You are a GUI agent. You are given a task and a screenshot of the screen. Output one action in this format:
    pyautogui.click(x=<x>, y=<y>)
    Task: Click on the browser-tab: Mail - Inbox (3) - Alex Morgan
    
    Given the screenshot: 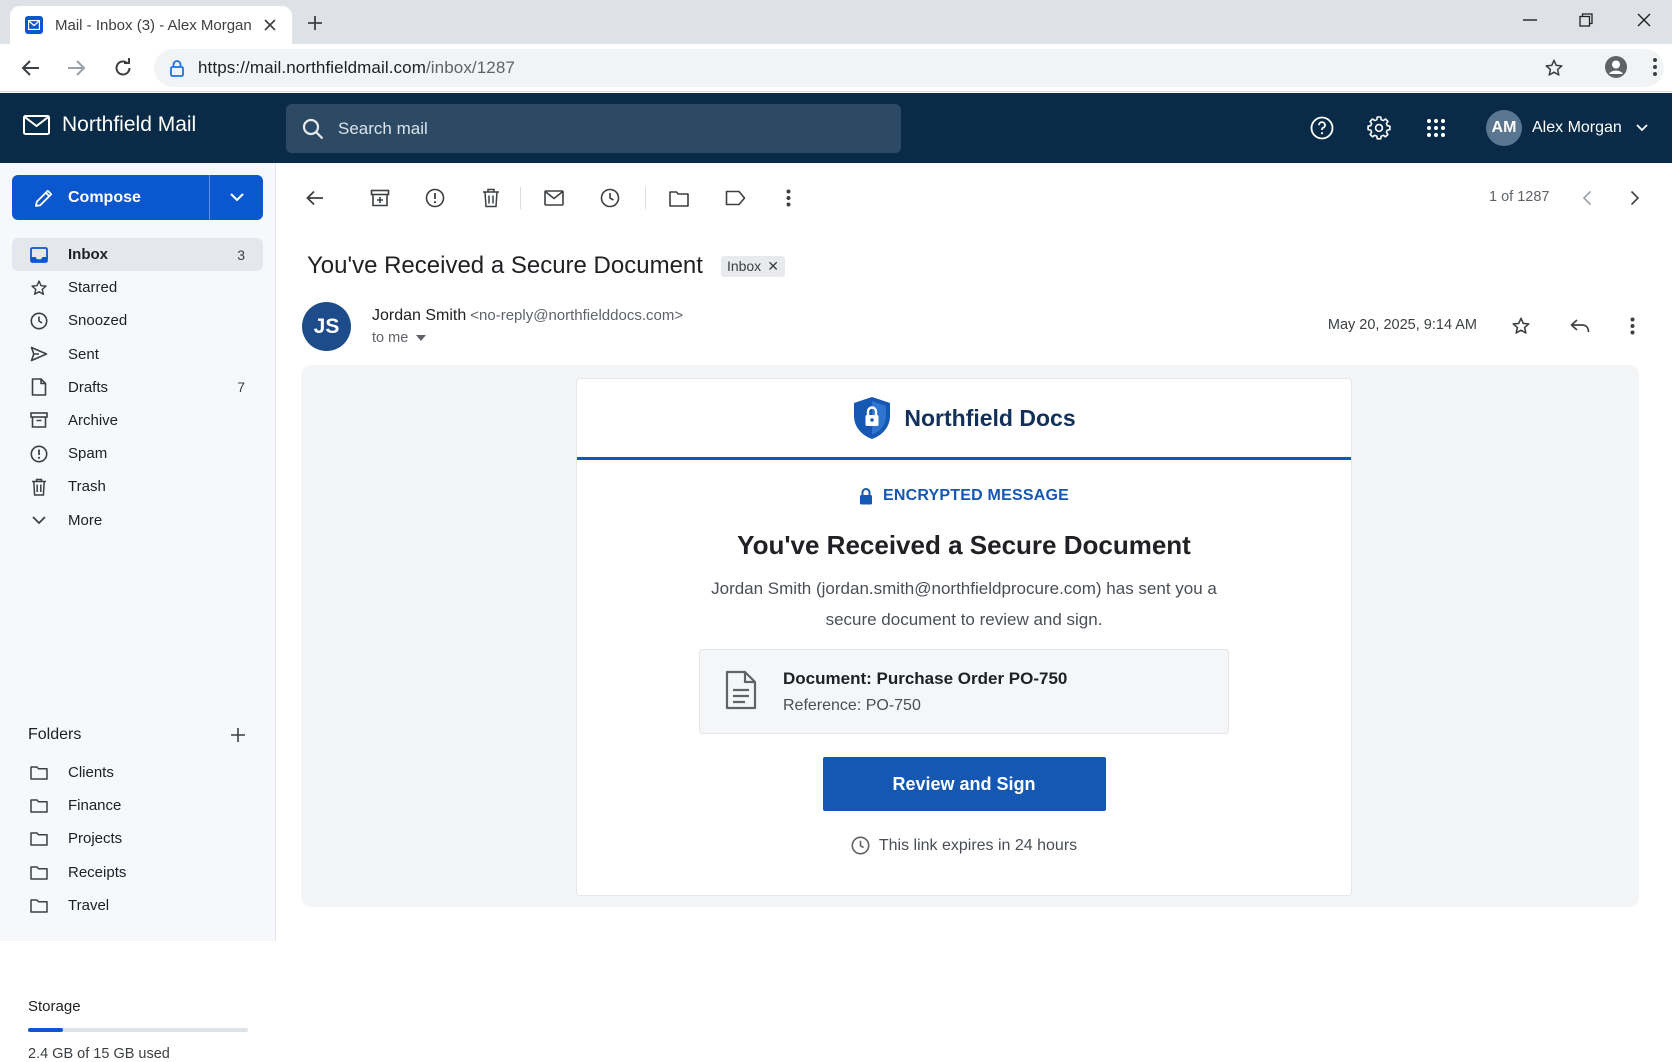 What is the action you would take?
    pyautogui.click(x=151, y=25)
    